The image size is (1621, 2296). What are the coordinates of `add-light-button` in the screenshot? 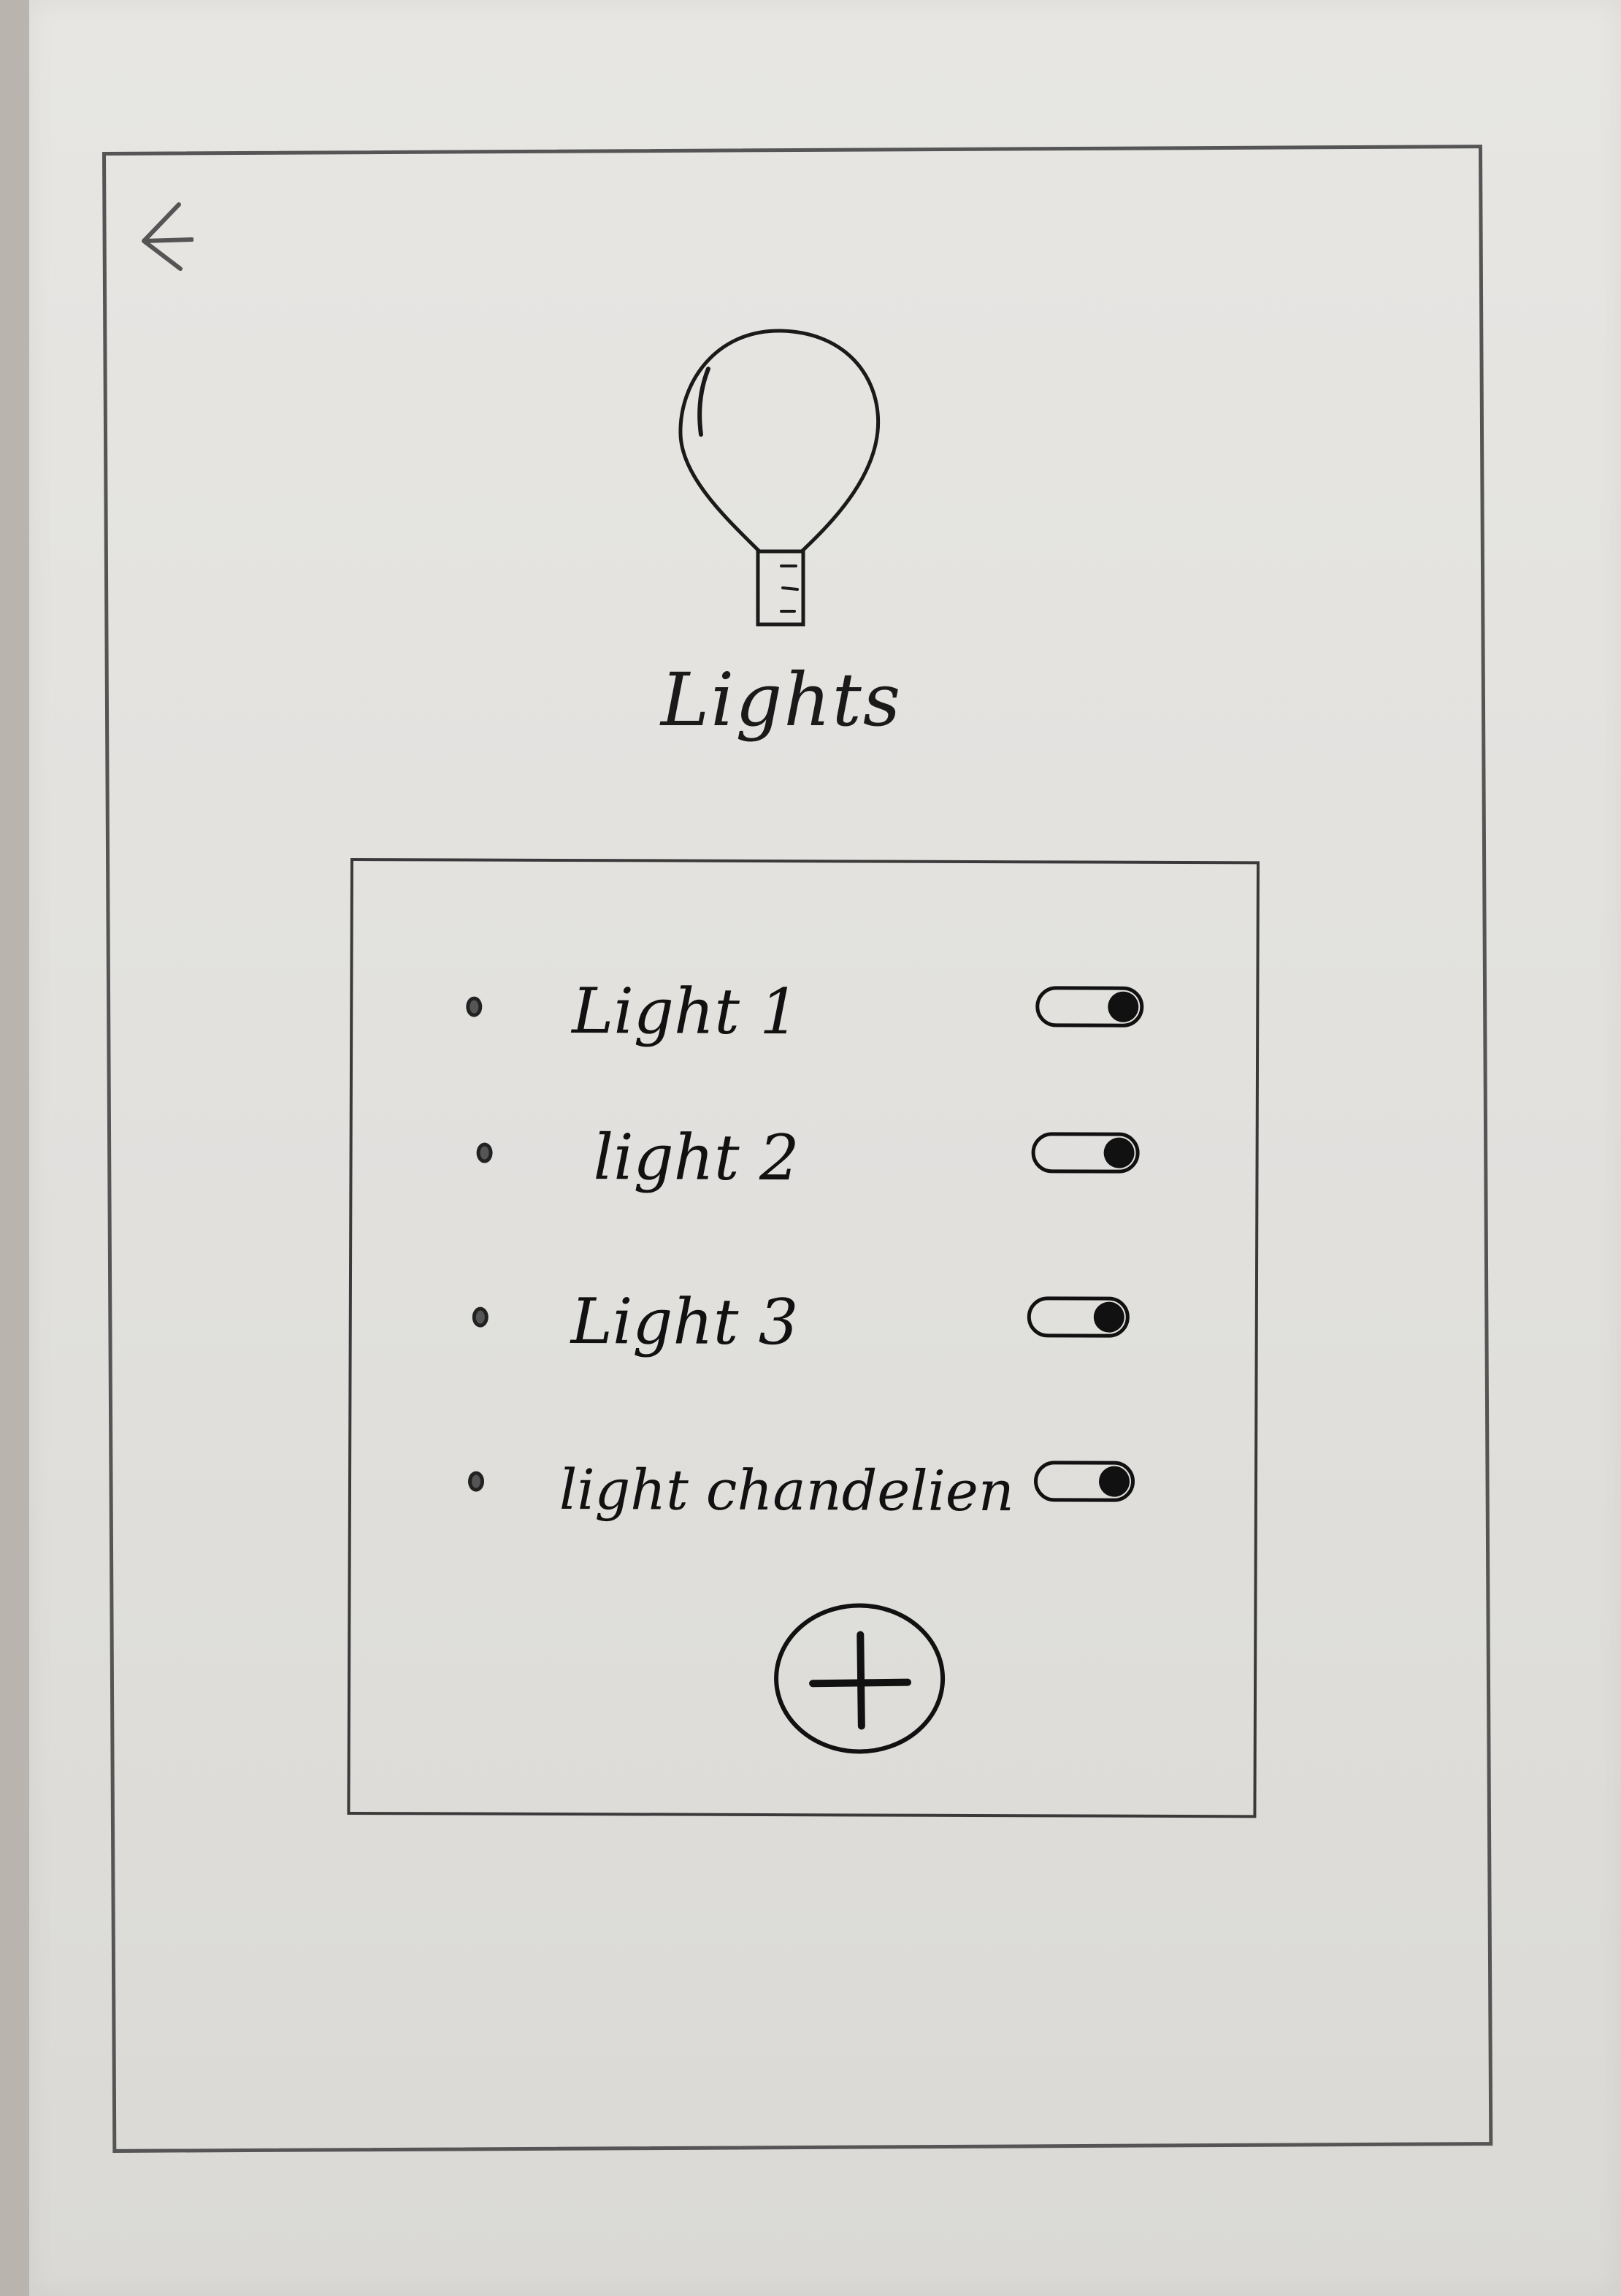 It's located at (860, 1679).